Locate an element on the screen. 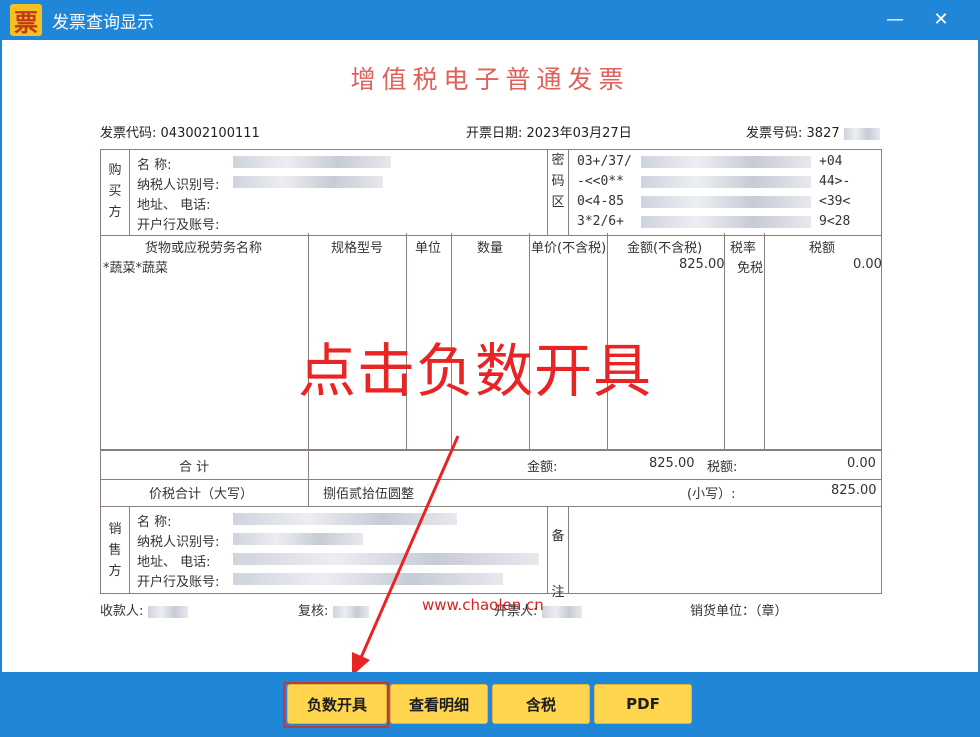 The image size is (980, 737). view-details-button: 查看明细 is located at coordinates (439, 704).